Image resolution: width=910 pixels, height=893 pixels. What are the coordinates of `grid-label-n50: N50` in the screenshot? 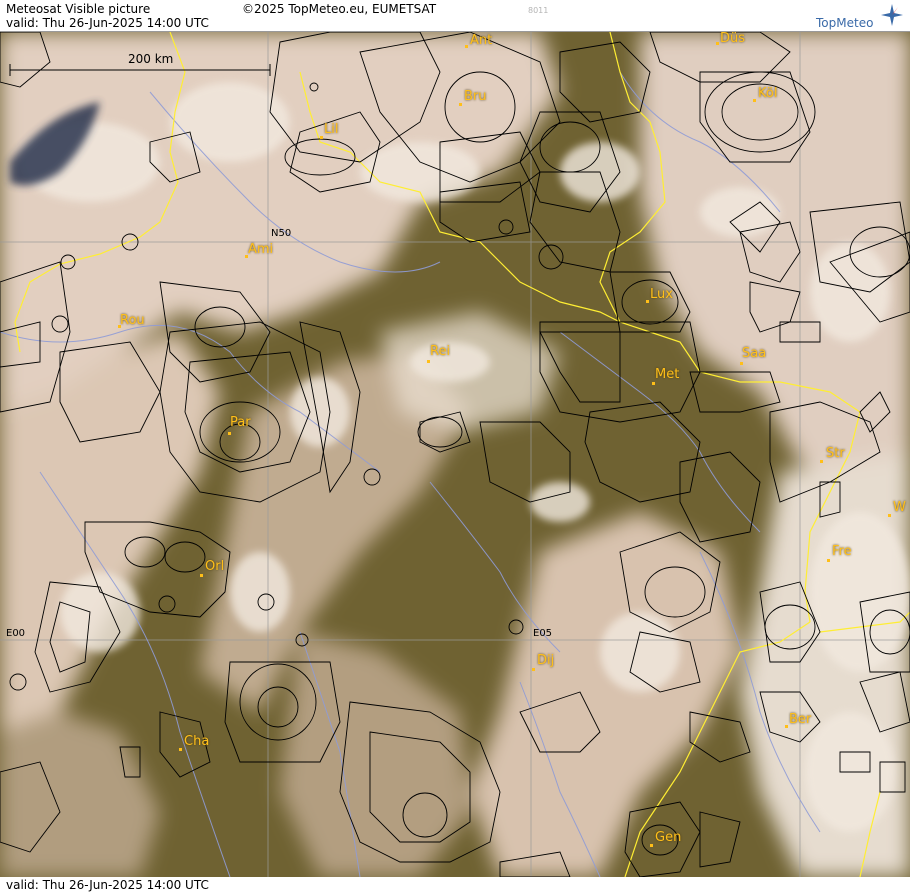 It's located at (281, 233).